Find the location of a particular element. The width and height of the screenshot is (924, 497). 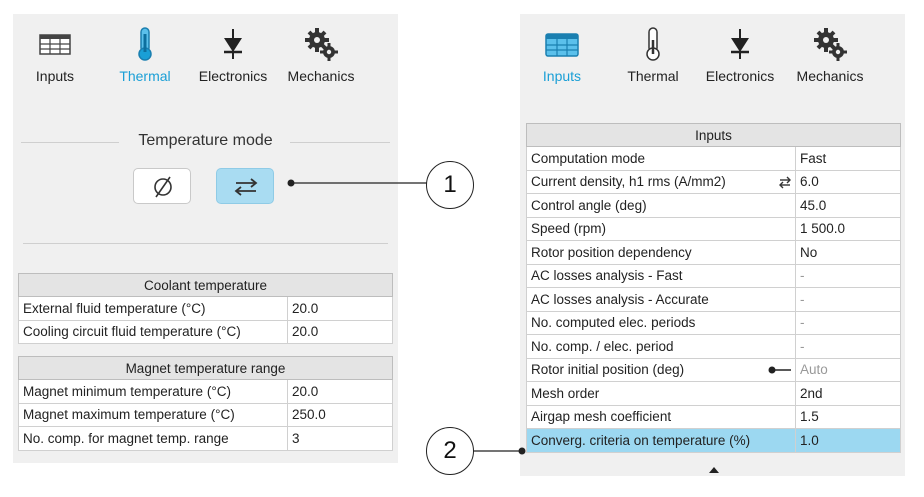

callout-1: 1 is located at coordinates (450, 185).